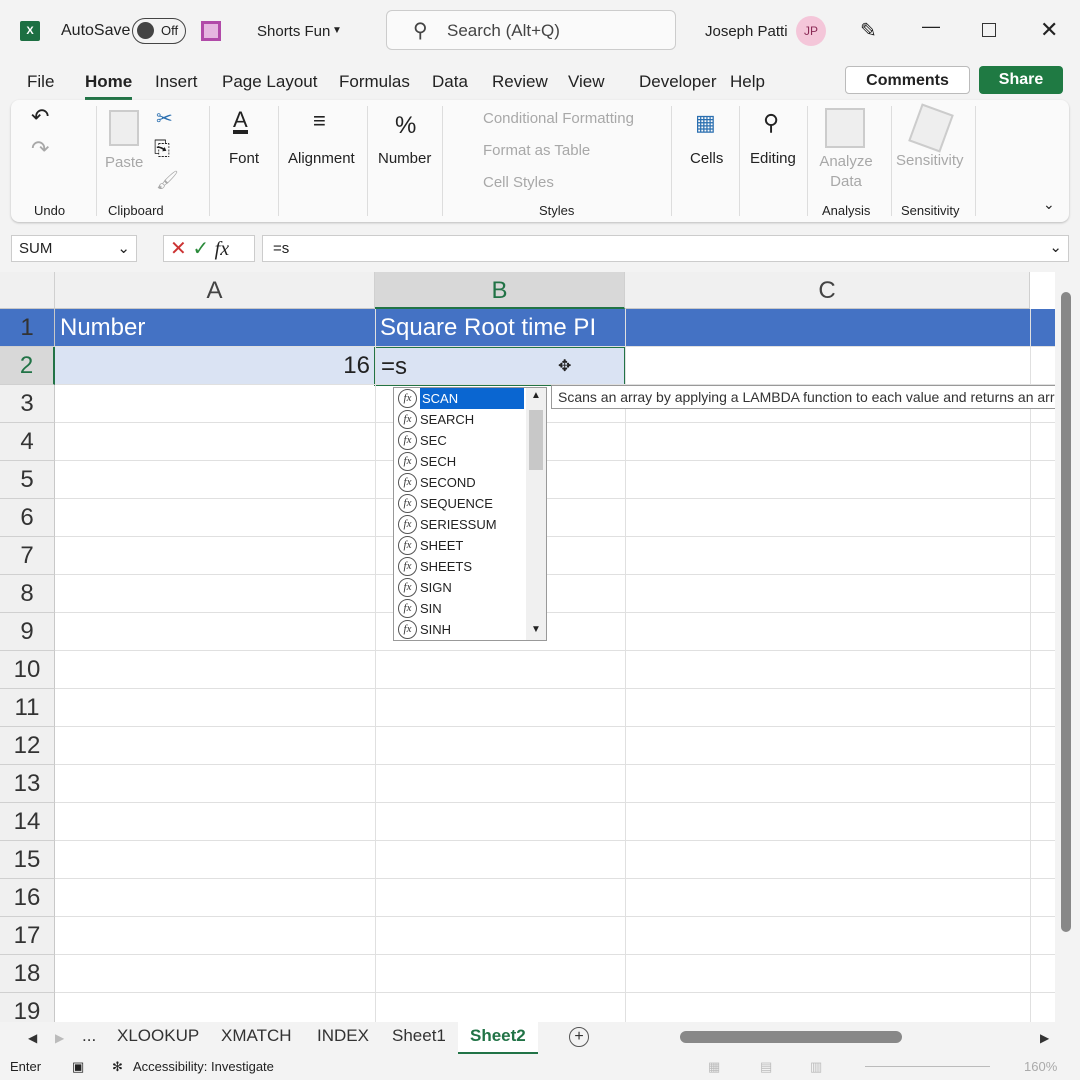  What do you see at coordinates (27, 328) in the screenshot?
I see `row-header-1: 1` at bounding box center [27, 328].